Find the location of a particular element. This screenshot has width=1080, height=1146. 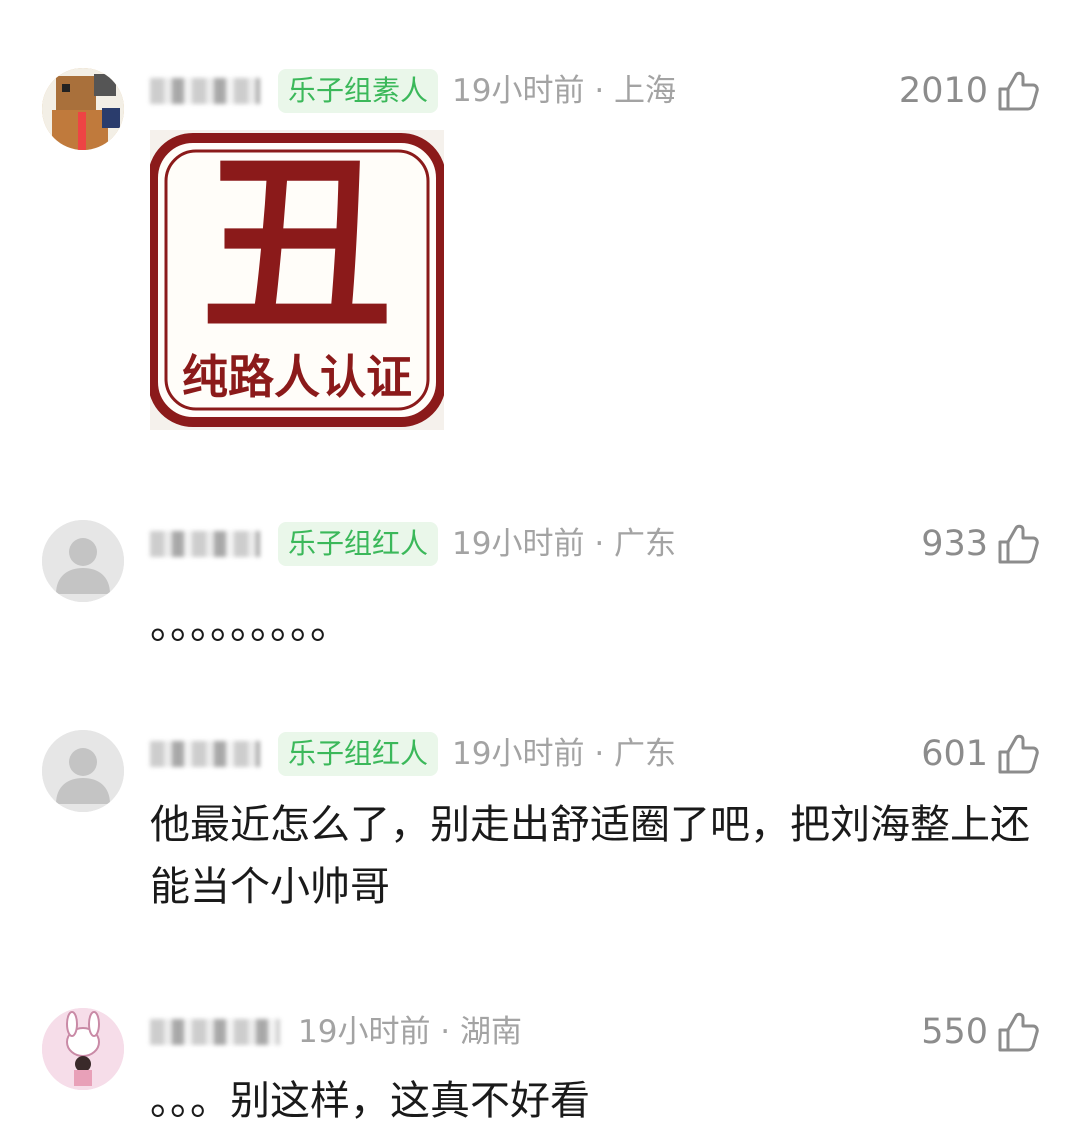

like-count: 601 is located at coordinates (954, 754).